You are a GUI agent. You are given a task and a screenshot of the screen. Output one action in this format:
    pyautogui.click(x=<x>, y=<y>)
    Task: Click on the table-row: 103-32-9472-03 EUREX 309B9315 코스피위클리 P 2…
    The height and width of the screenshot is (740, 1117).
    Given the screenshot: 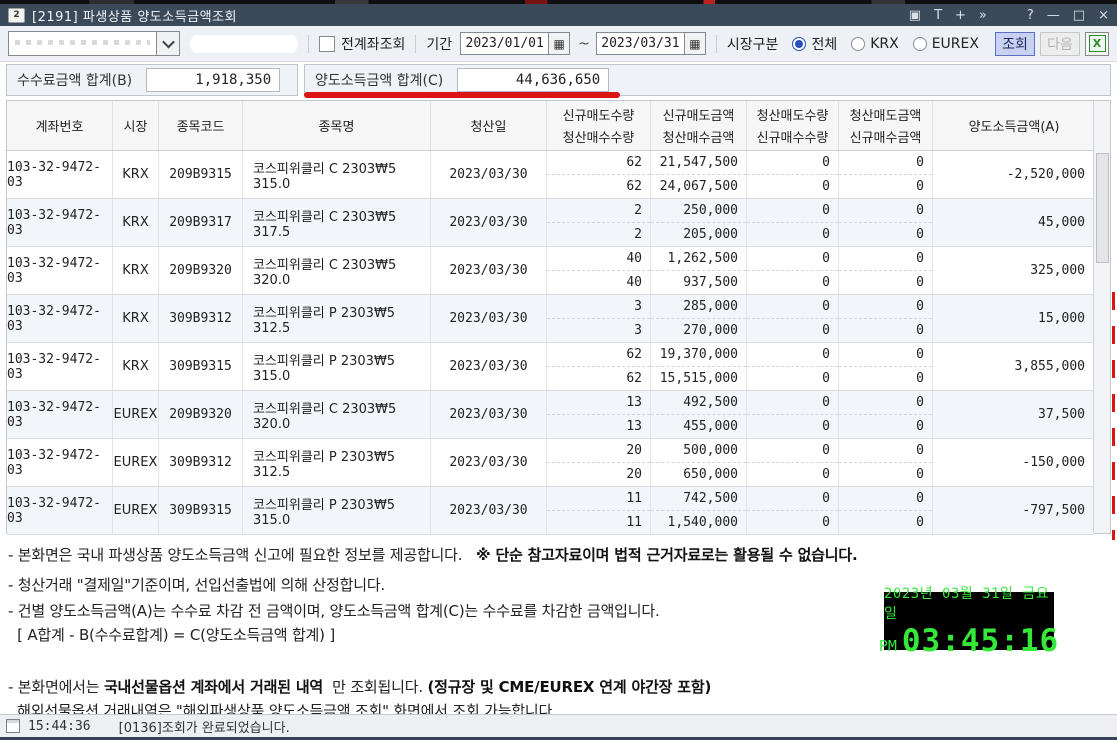 What is the action you would take?
    pyautogui.click(x=550, y=511)
    